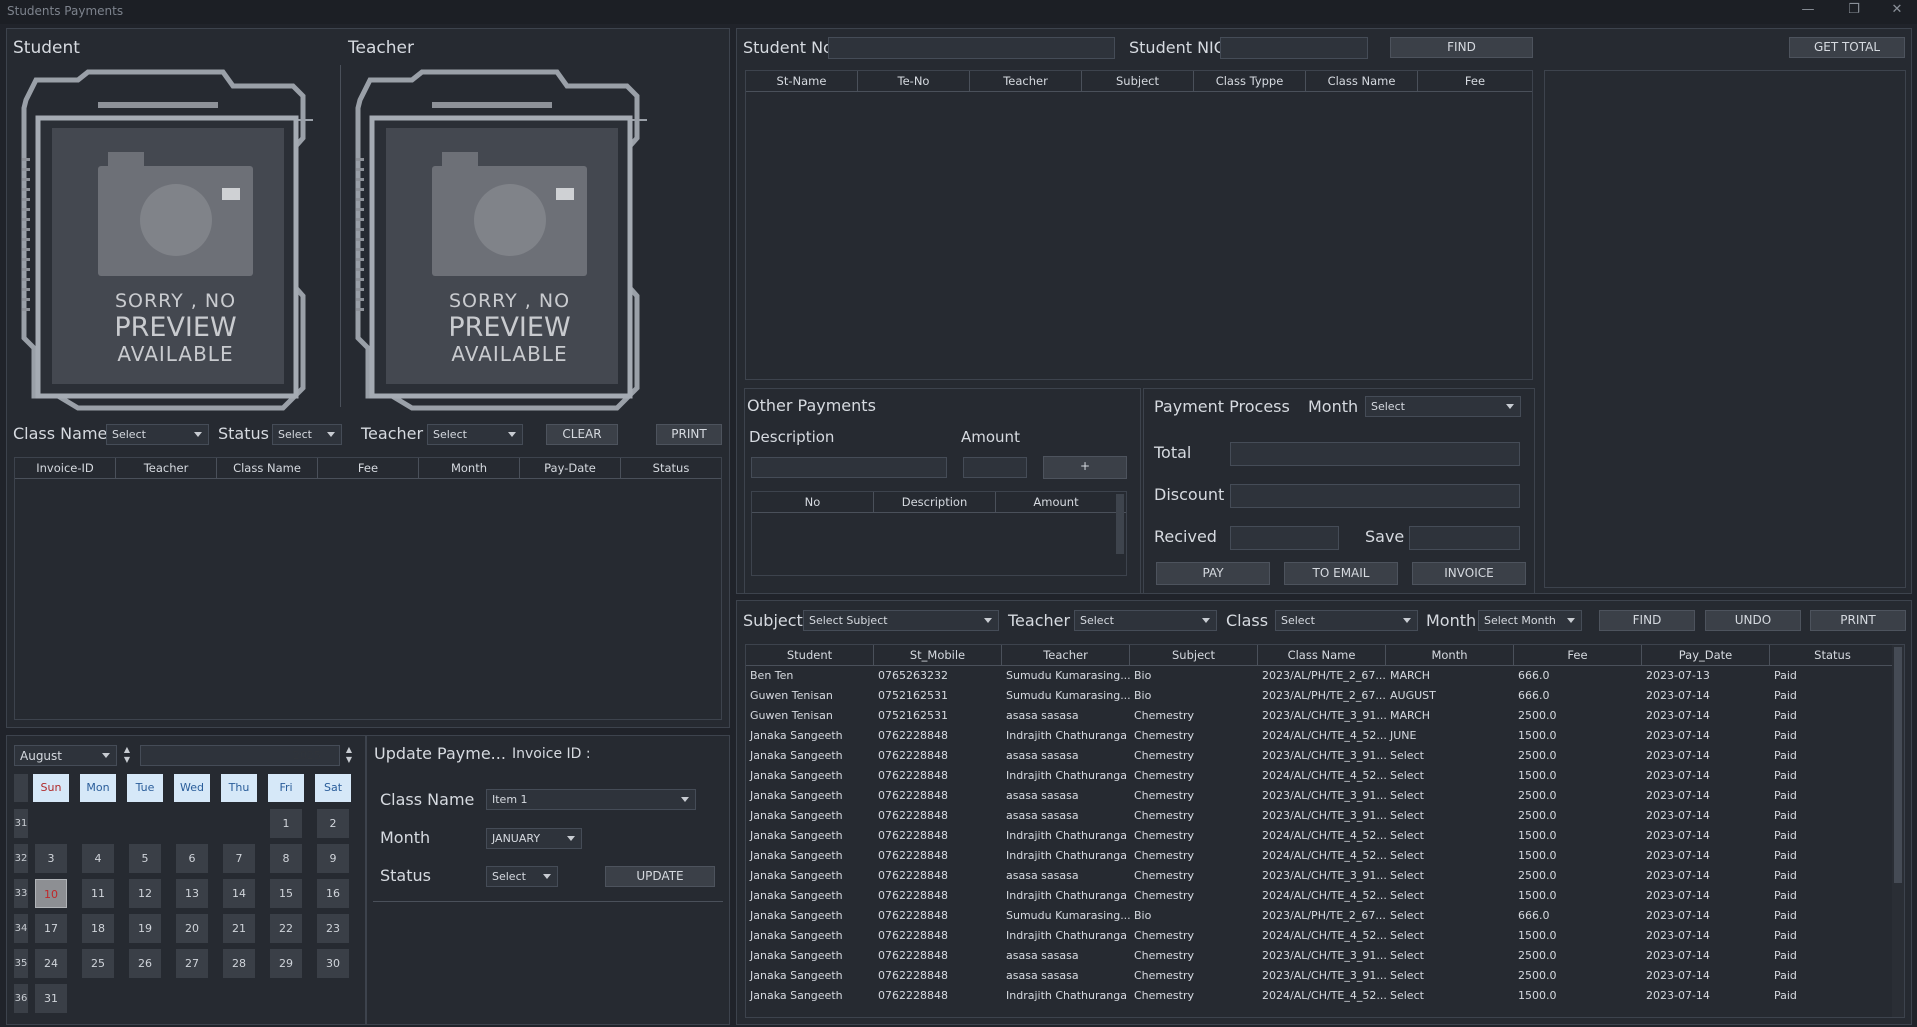 Image resolution: width=1917 pixels, height=1027 pixels. Describe the element at coordinates (1753, 620) in the screenshot. I see `undo-button: UNDO` at that location.